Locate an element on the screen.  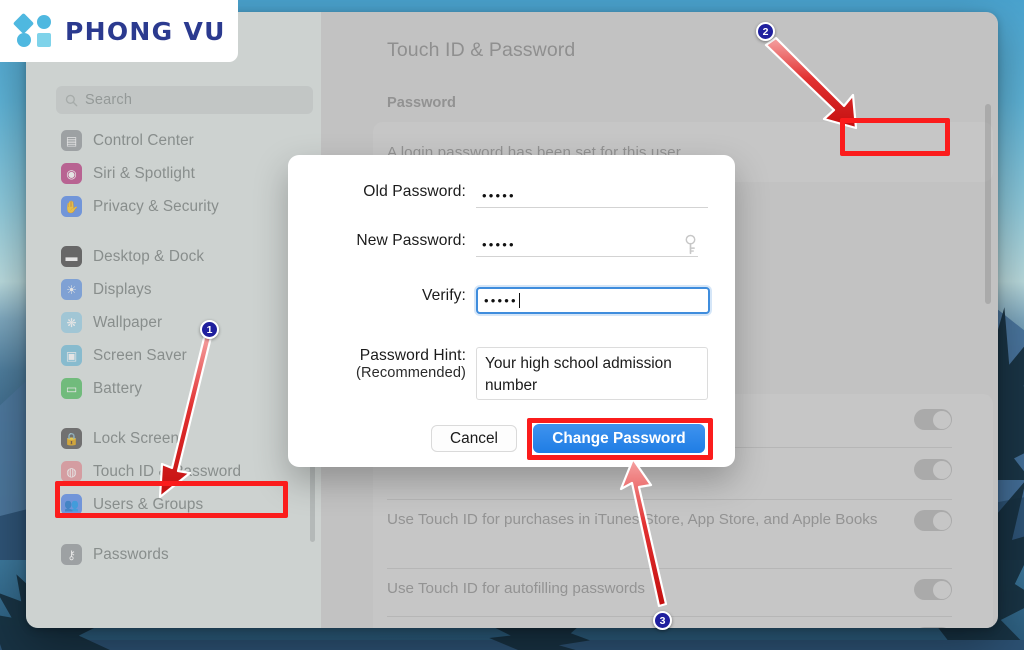
sidebar-item-battery: ▭ Battery is located at coordinates (183, 388).